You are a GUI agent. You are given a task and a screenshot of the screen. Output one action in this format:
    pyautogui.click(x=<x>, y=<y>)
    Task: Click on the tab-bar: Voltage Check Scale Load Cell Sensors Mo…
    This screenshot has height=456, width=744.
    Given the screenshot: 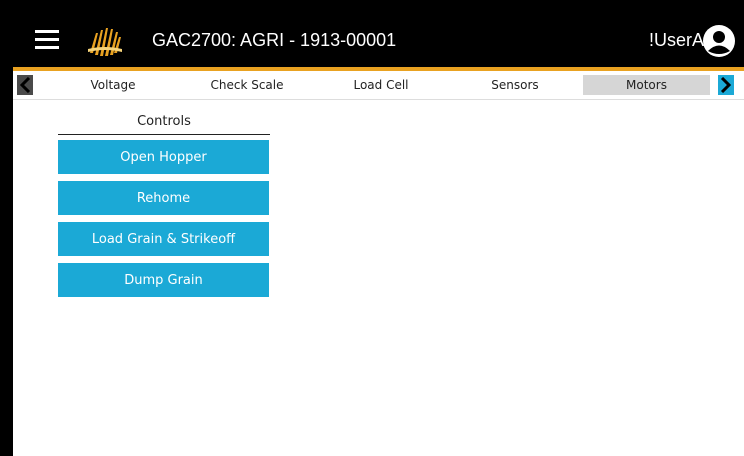 What is the action you would take?
    pyautogui.click(x=378, y=85)
    